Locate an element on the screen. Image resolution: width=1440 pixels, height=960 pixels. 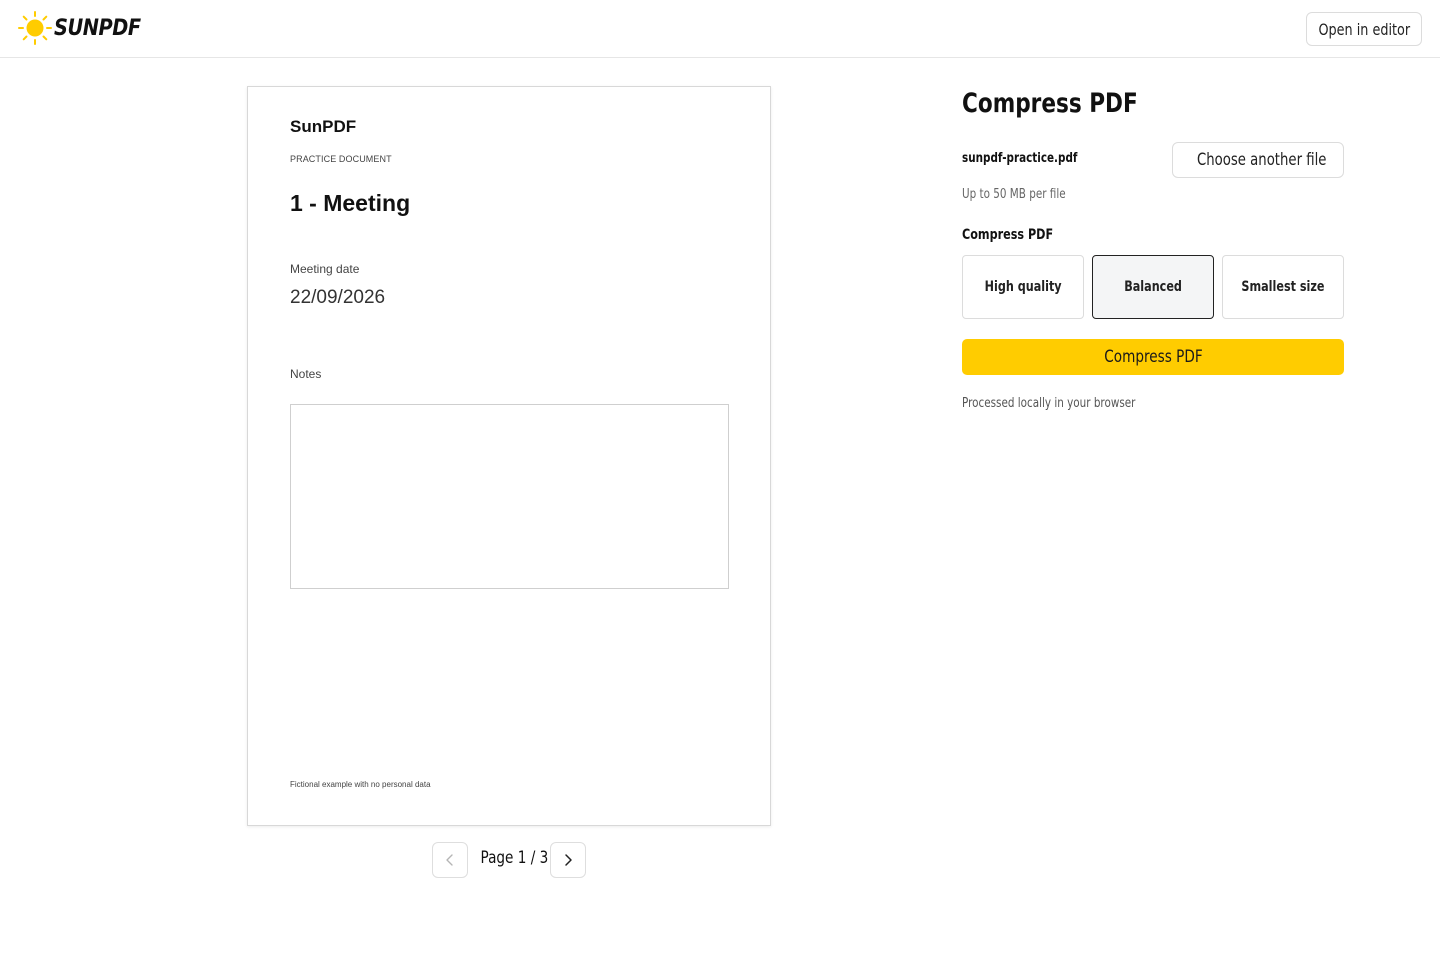
open-in-editor-label: Open in editor is located at coordinates (1364, 29).